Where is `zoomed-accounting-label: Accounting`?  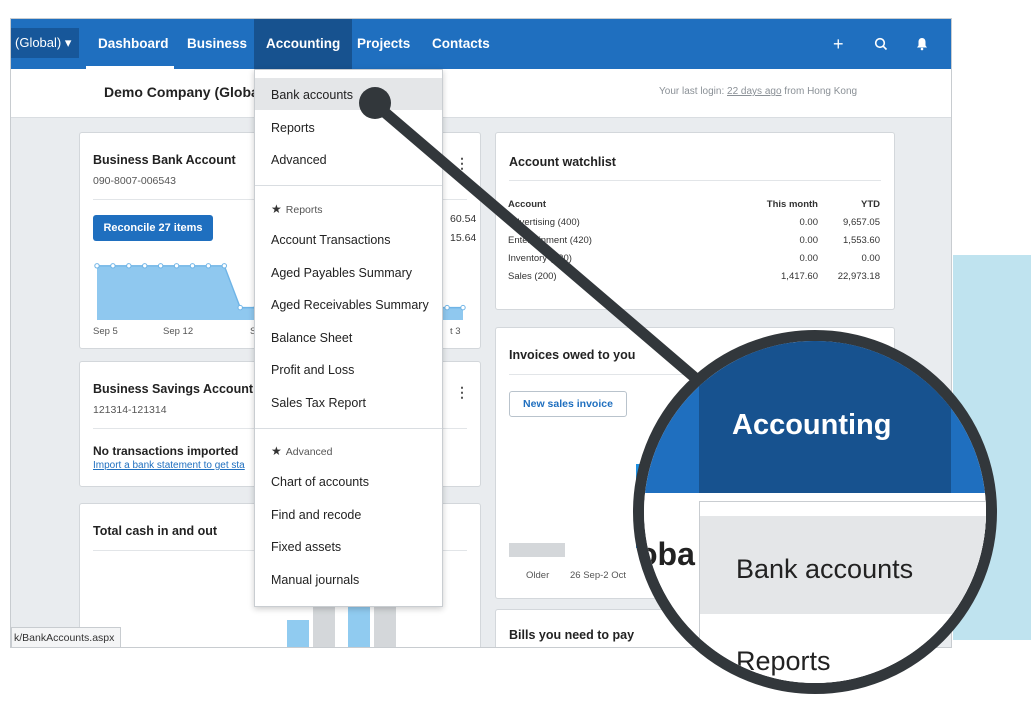 zoomed-accounting-label: Accounting is located at coordinates (812, 425).